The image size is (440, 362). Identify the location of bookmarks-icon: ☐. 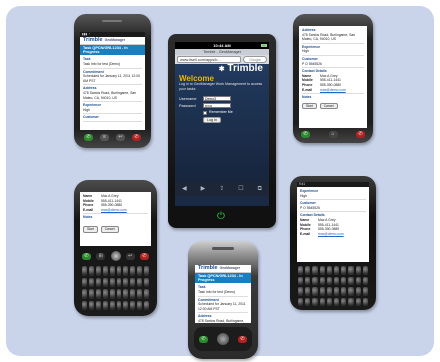
(240, 189).